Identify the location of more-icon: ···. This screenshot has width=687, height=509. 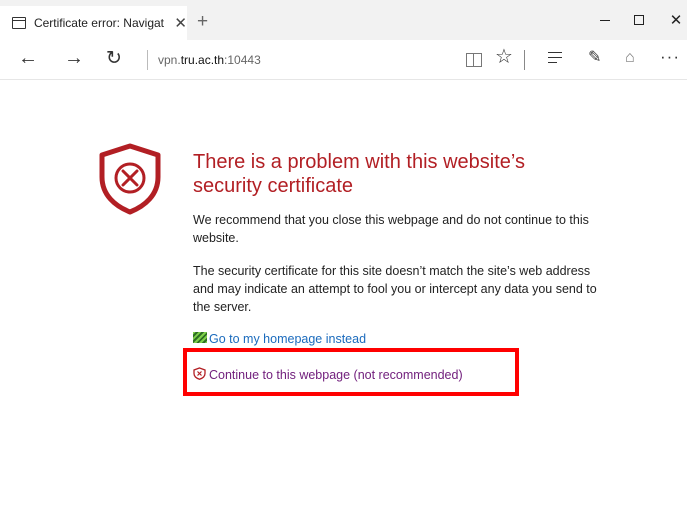
(670, 56).